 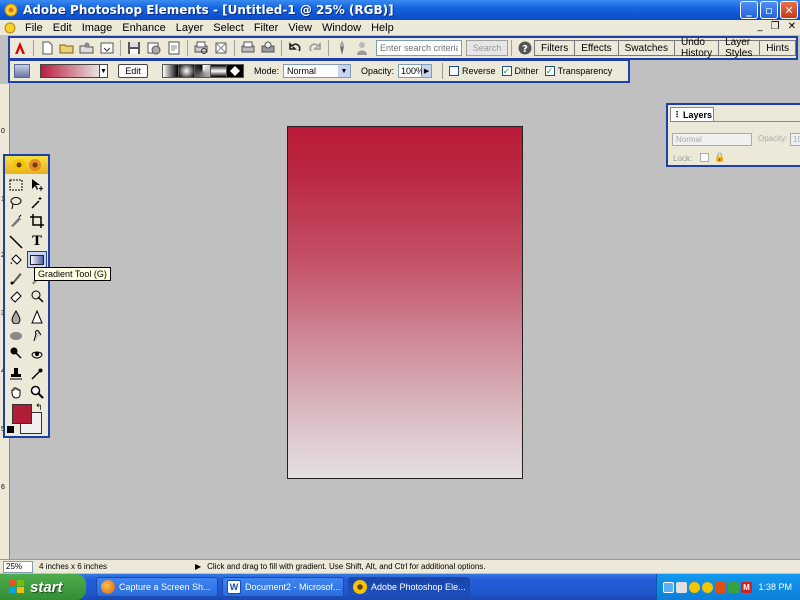 I want to click on menu-layer: Layer, so click(x=190, y=28).